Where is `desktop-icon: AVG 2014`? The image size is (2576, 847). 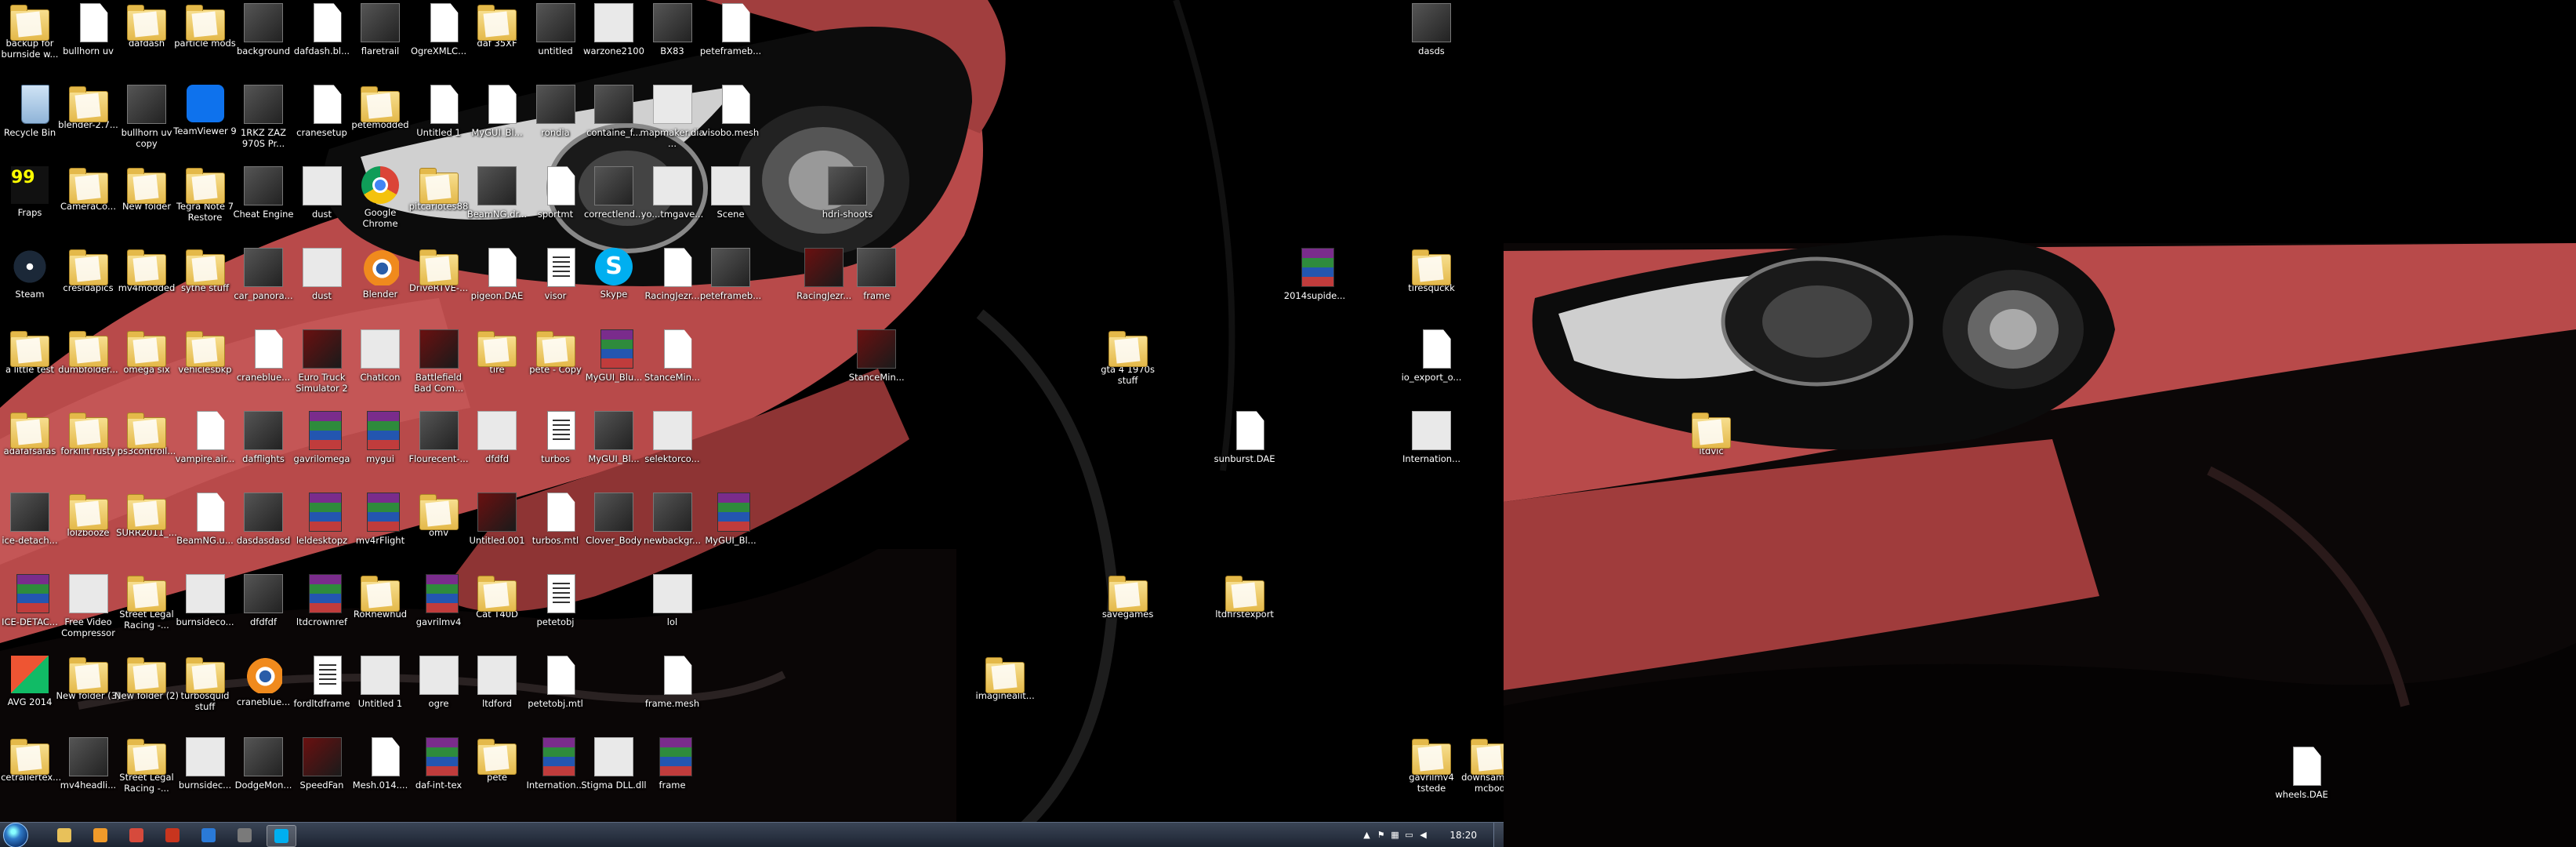 desktop-icon: AVG 2014 is located at coordinates (30, 693).